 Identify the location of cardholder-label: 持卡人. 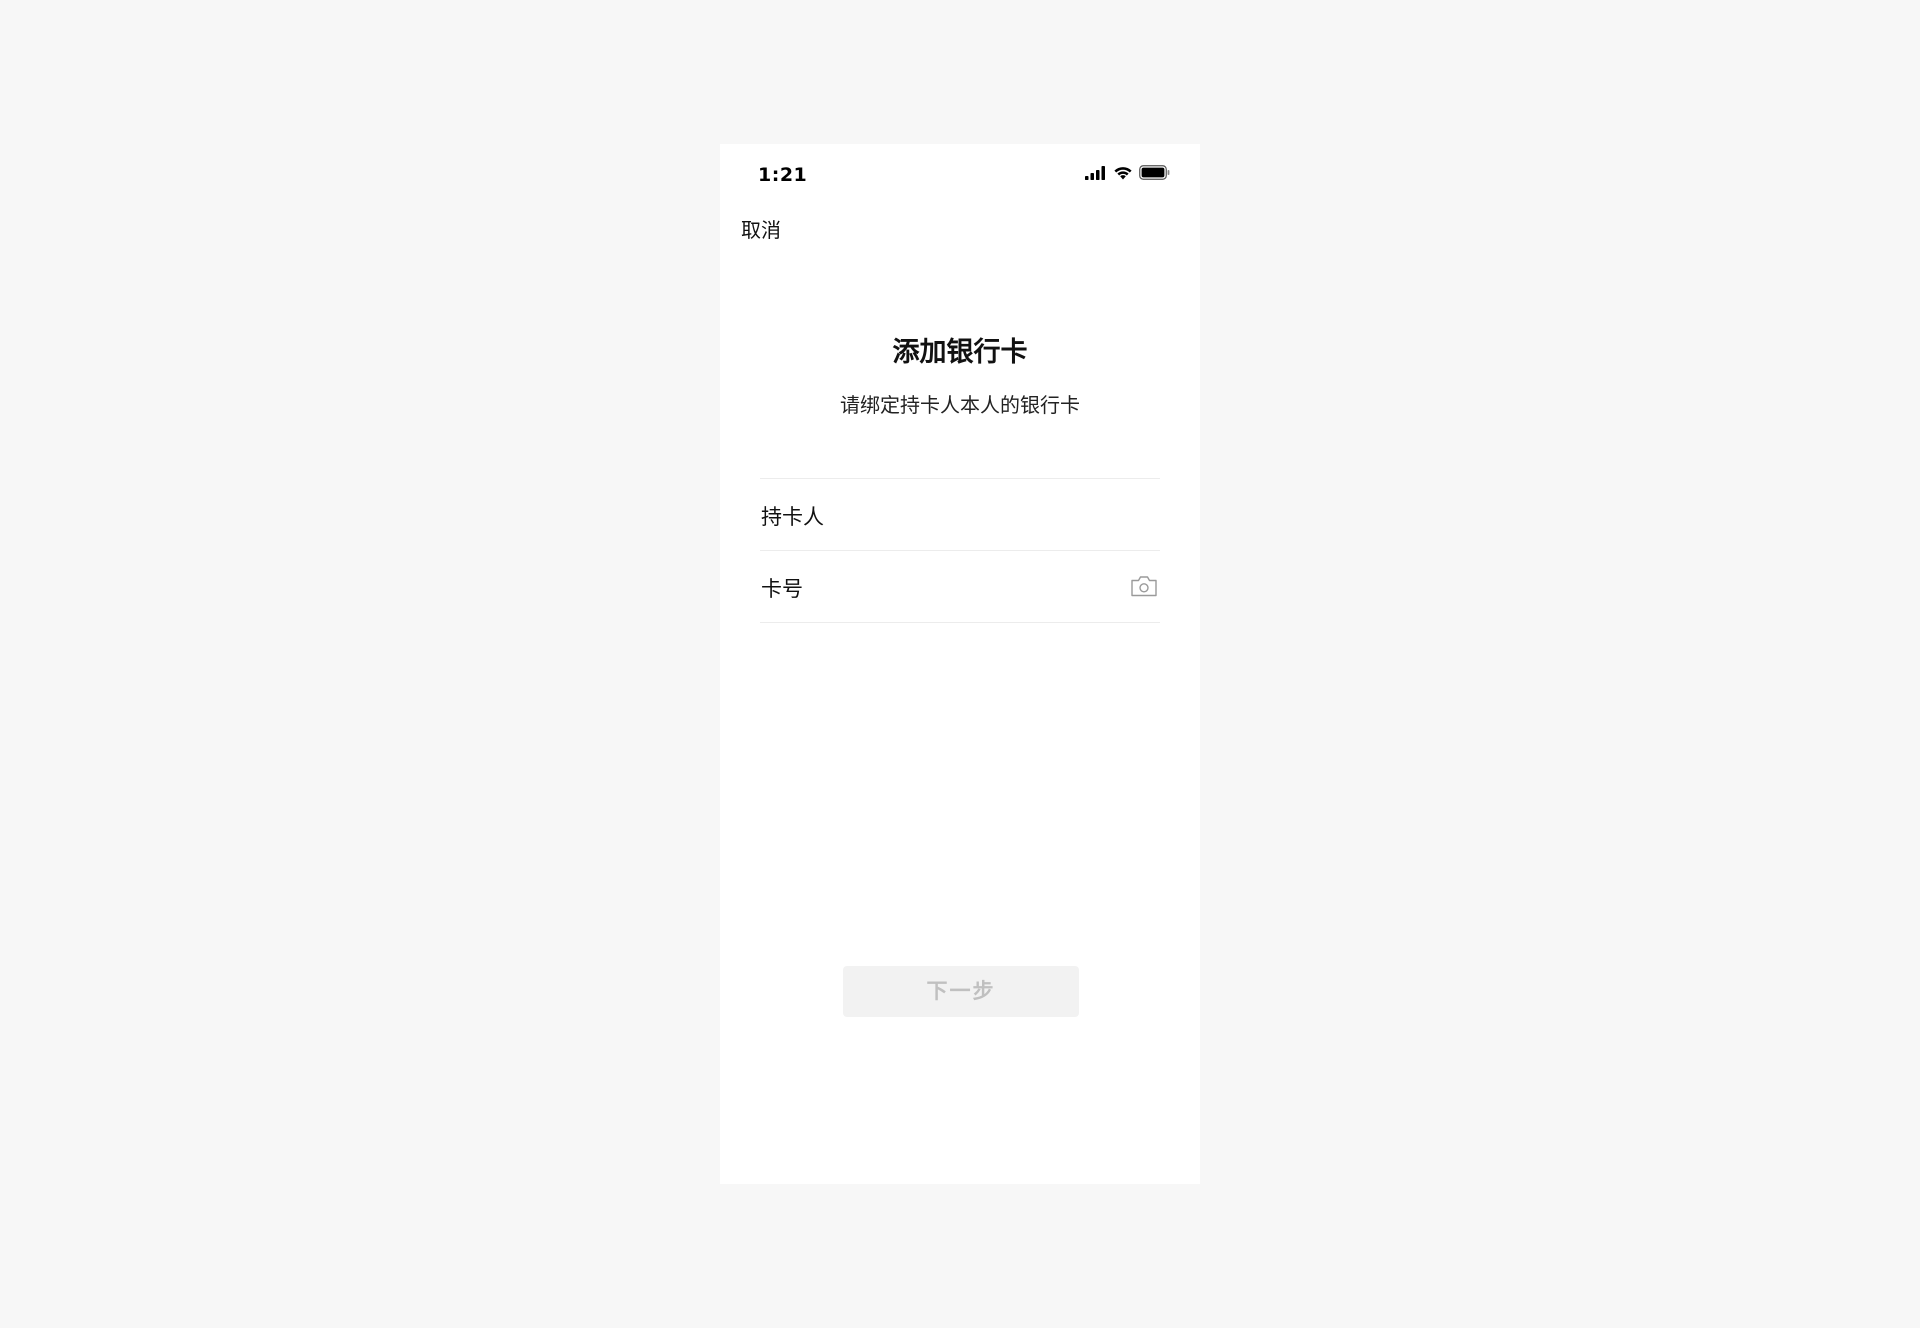
(792, 517).